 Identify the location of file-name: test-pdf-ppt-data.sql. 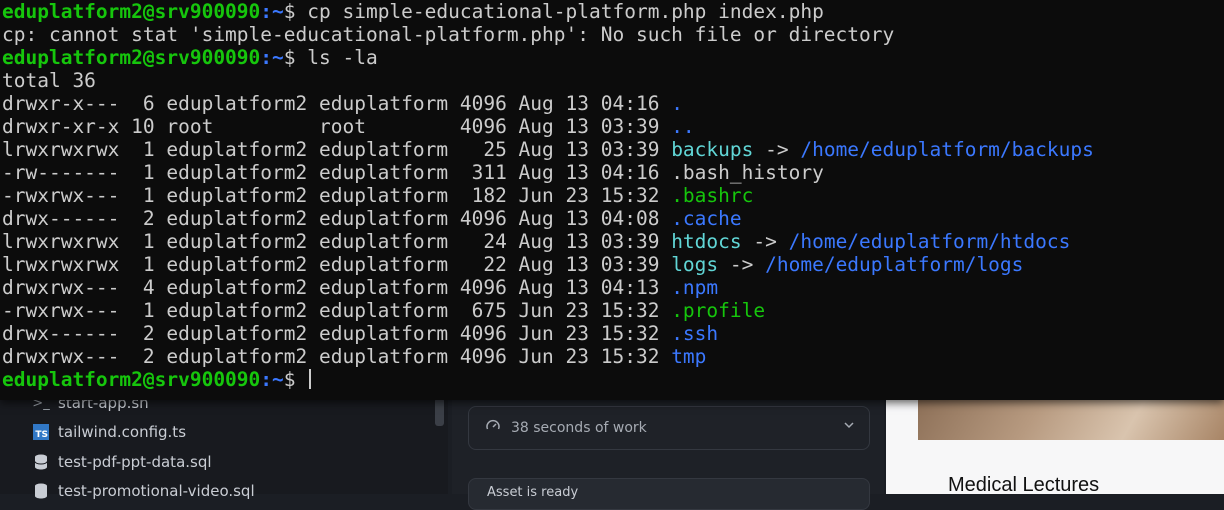
(135, 462).